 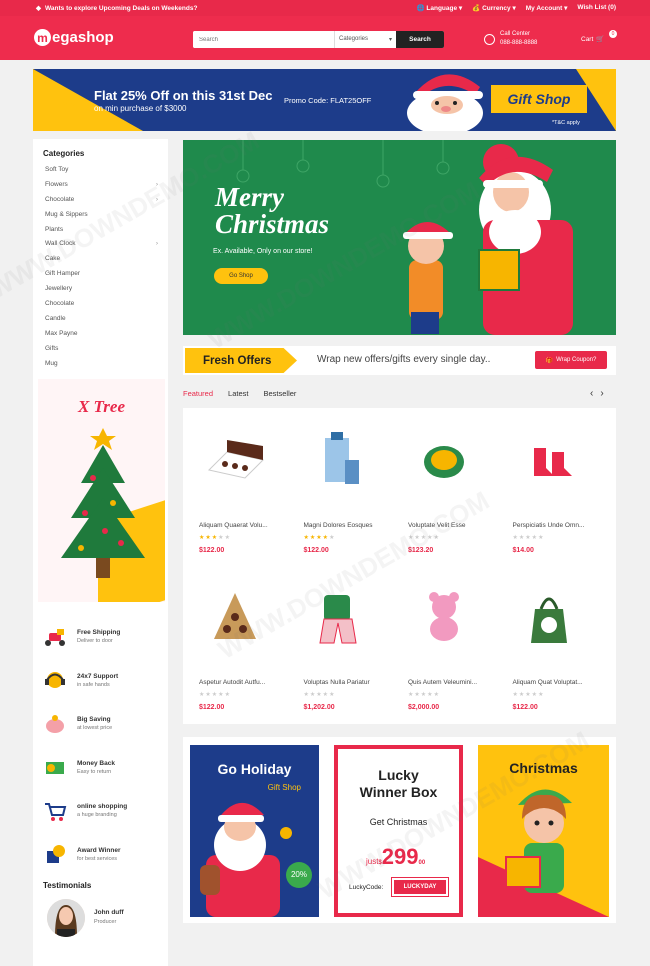 What do you see at coordinates (103, 637) in the screenshot?
I see `service-item: Free Shipping Deliver to door` at bounding box center [103, 637].